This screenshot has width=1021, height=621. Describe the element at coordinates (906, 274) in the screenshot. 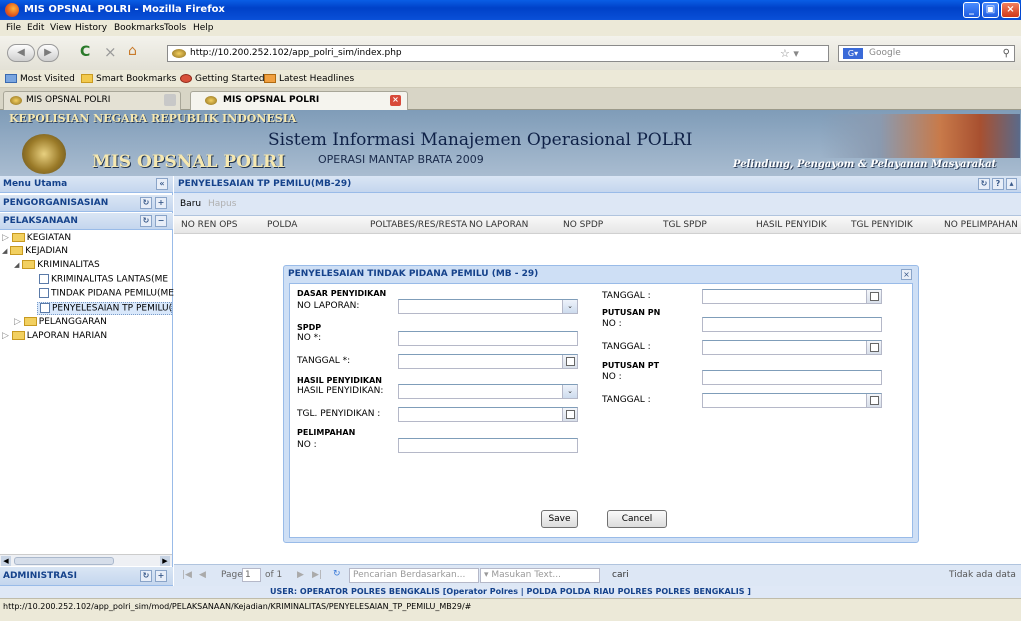

I see `dialog-close-button: ×` at that location.